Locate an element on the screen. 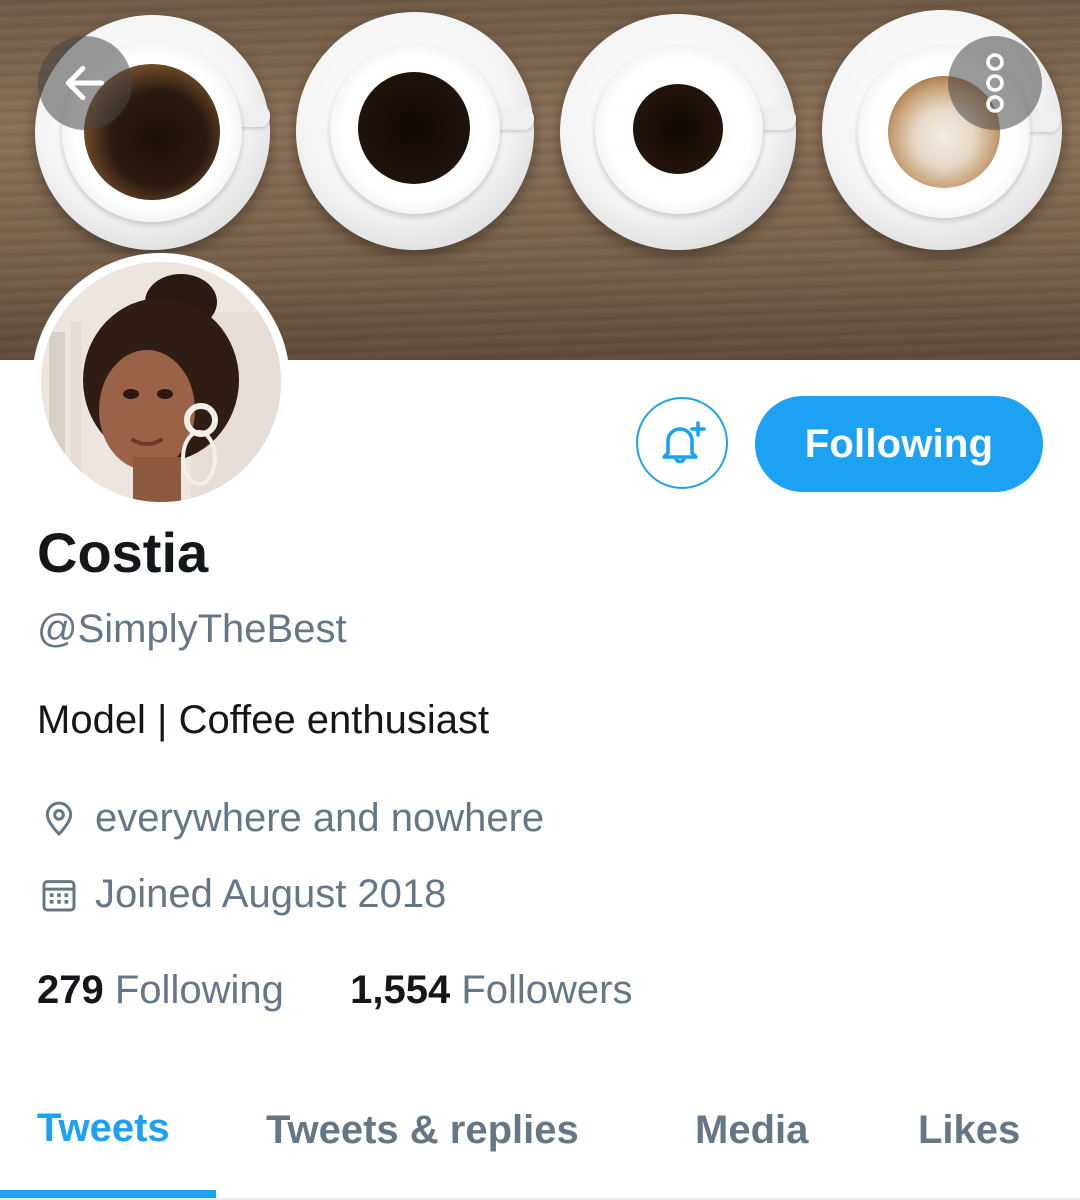  active-tab-indicator is located at coordinates (108, 1194).